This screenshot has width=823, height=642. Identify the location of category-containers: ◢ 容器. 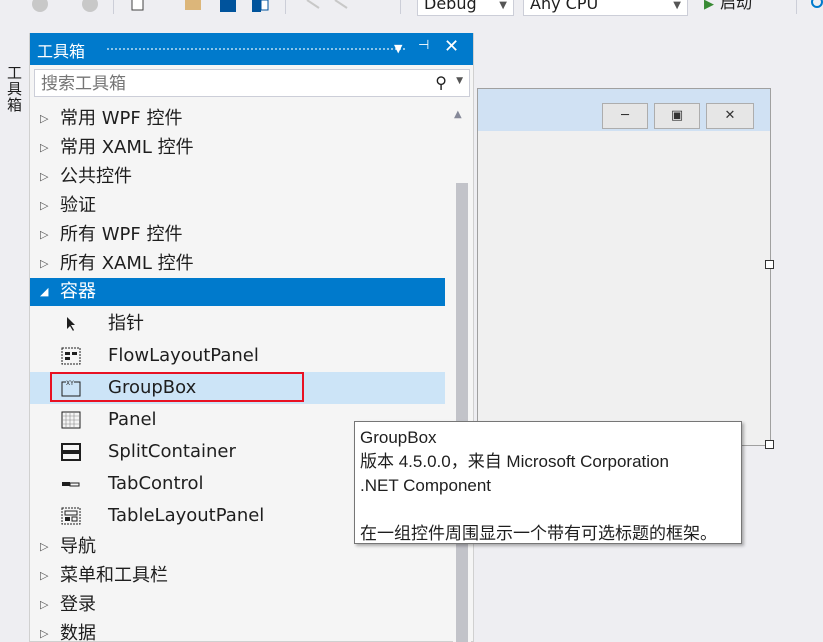
(237, 292).